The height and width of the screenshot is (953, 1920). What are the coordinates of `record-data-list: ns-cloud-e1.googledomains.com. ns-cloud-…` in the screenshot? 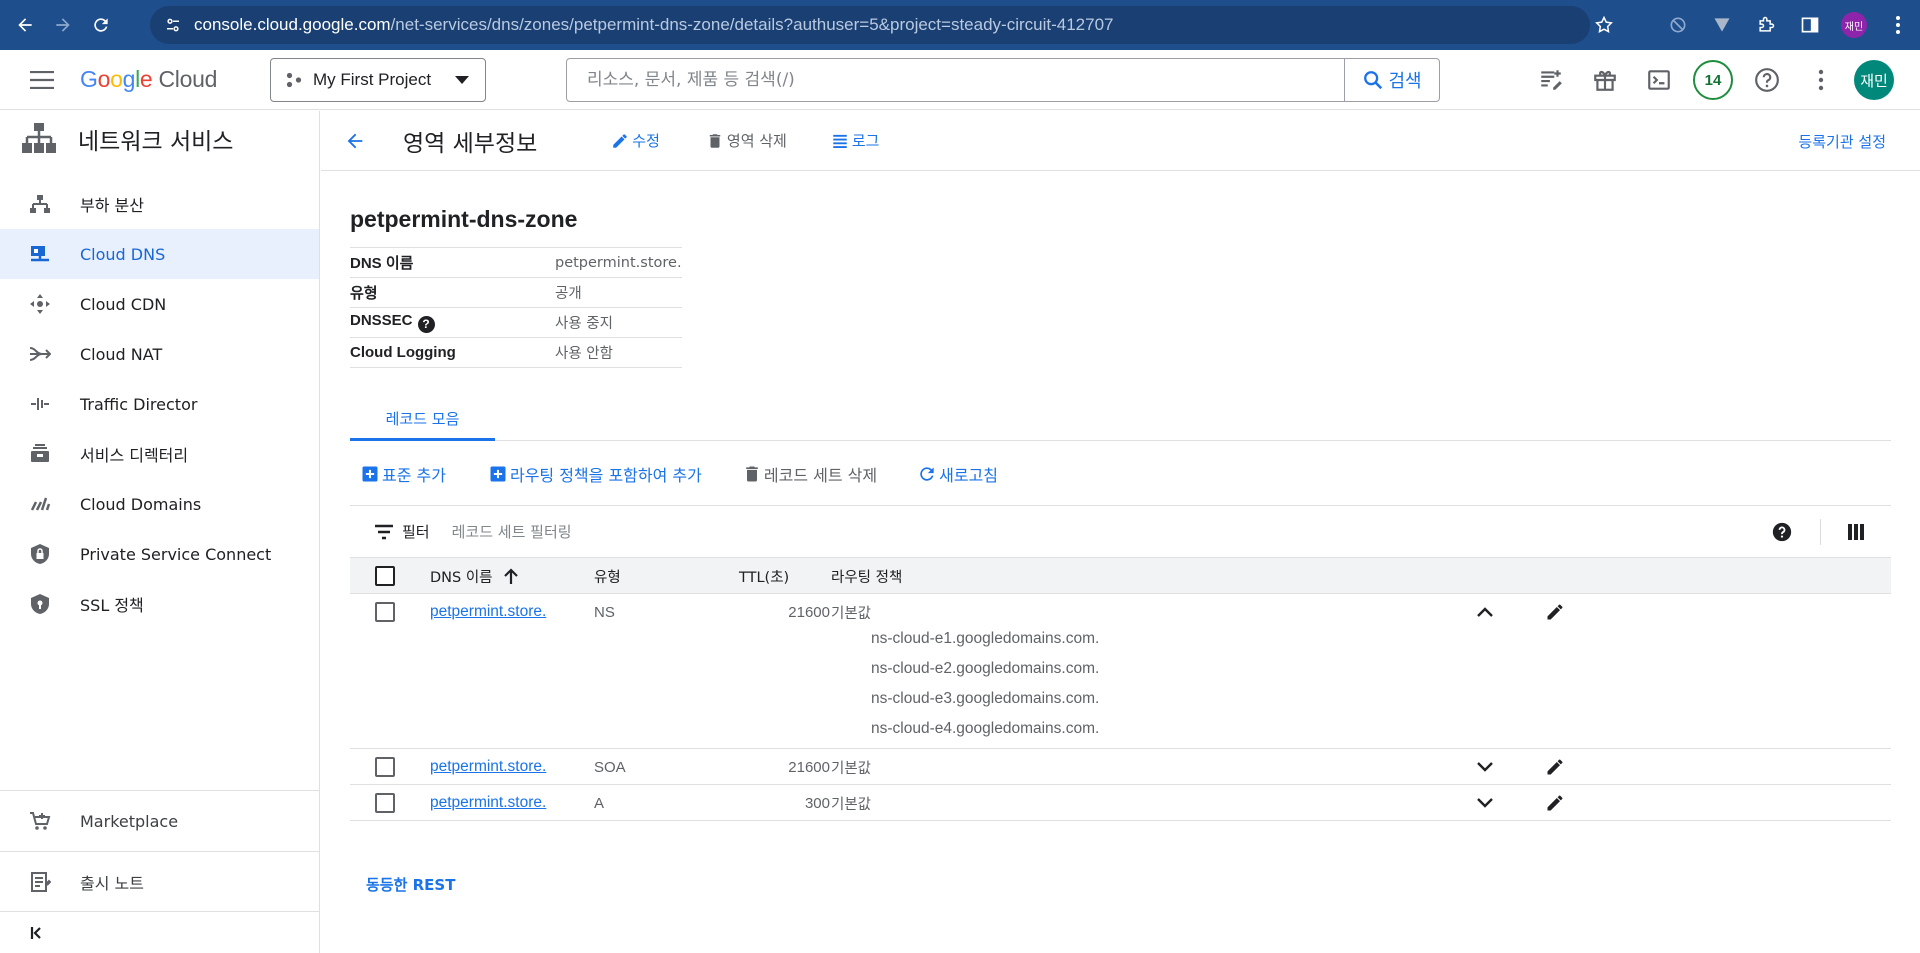 It's located at (985, 684).